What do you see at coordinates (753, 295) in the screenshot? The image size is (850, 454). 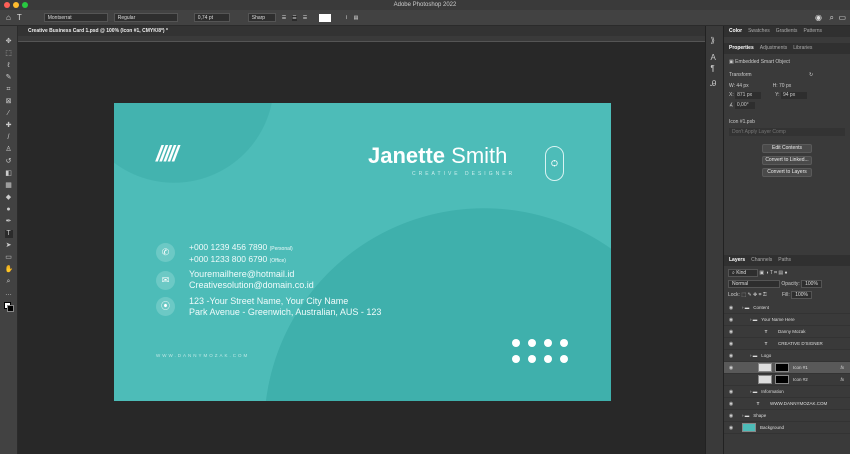 I see `lock-icons: ⬚ ✎ ✥ ⌗ ⚿` at bounding box center [753, 295].